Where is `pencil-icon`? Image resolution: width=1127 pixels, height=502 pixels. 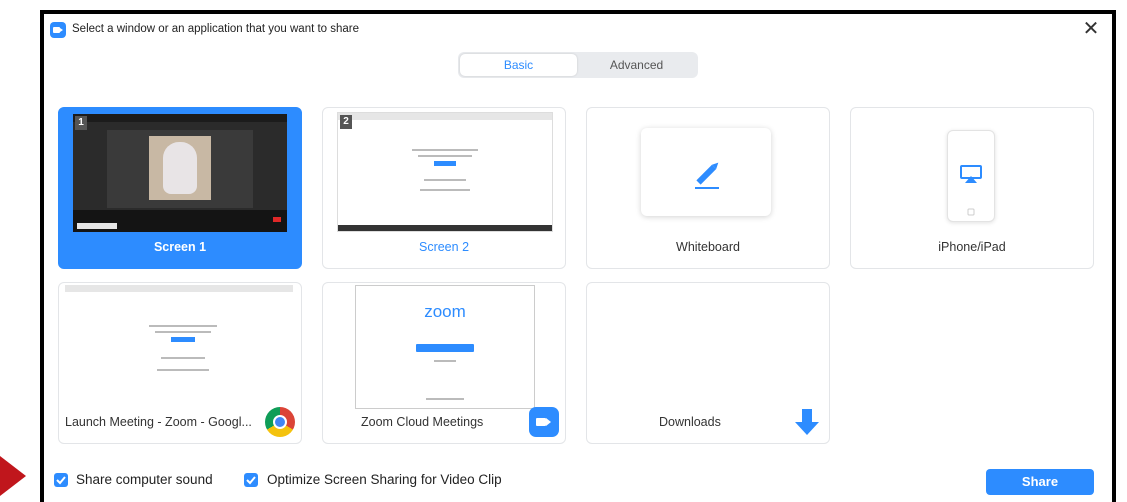 pencil-icon is located at coordinates (707, 175).